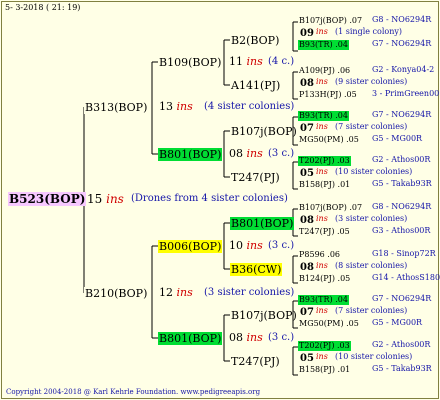 This screenshot has height=400, width=440. I want to click on gen3-node: B801(BOP), so click(262, 223).